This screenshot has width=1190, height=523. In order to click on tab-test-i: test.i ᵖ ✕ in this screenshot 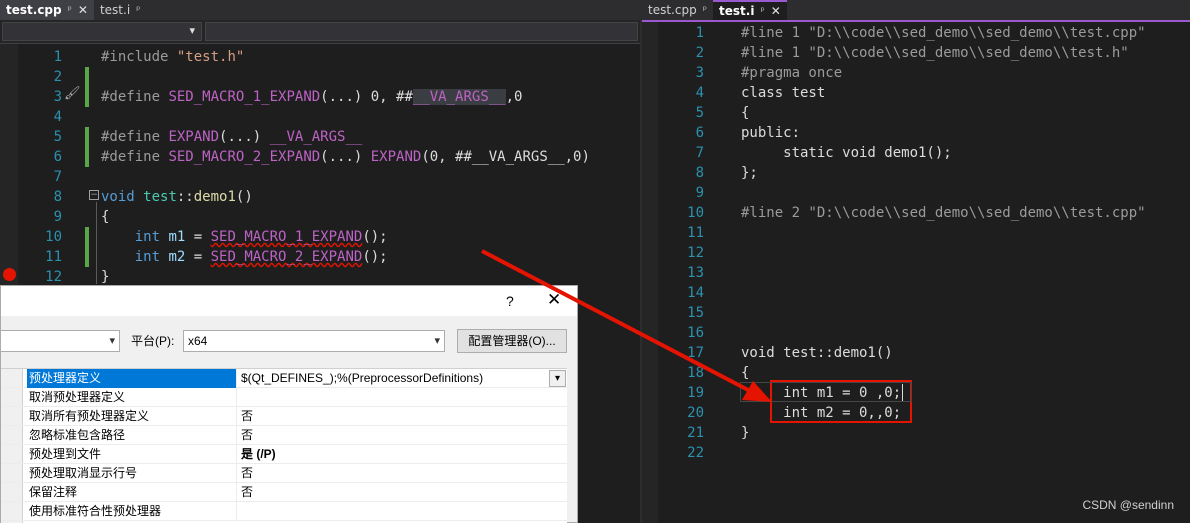, I will do `click(750, 10)`.